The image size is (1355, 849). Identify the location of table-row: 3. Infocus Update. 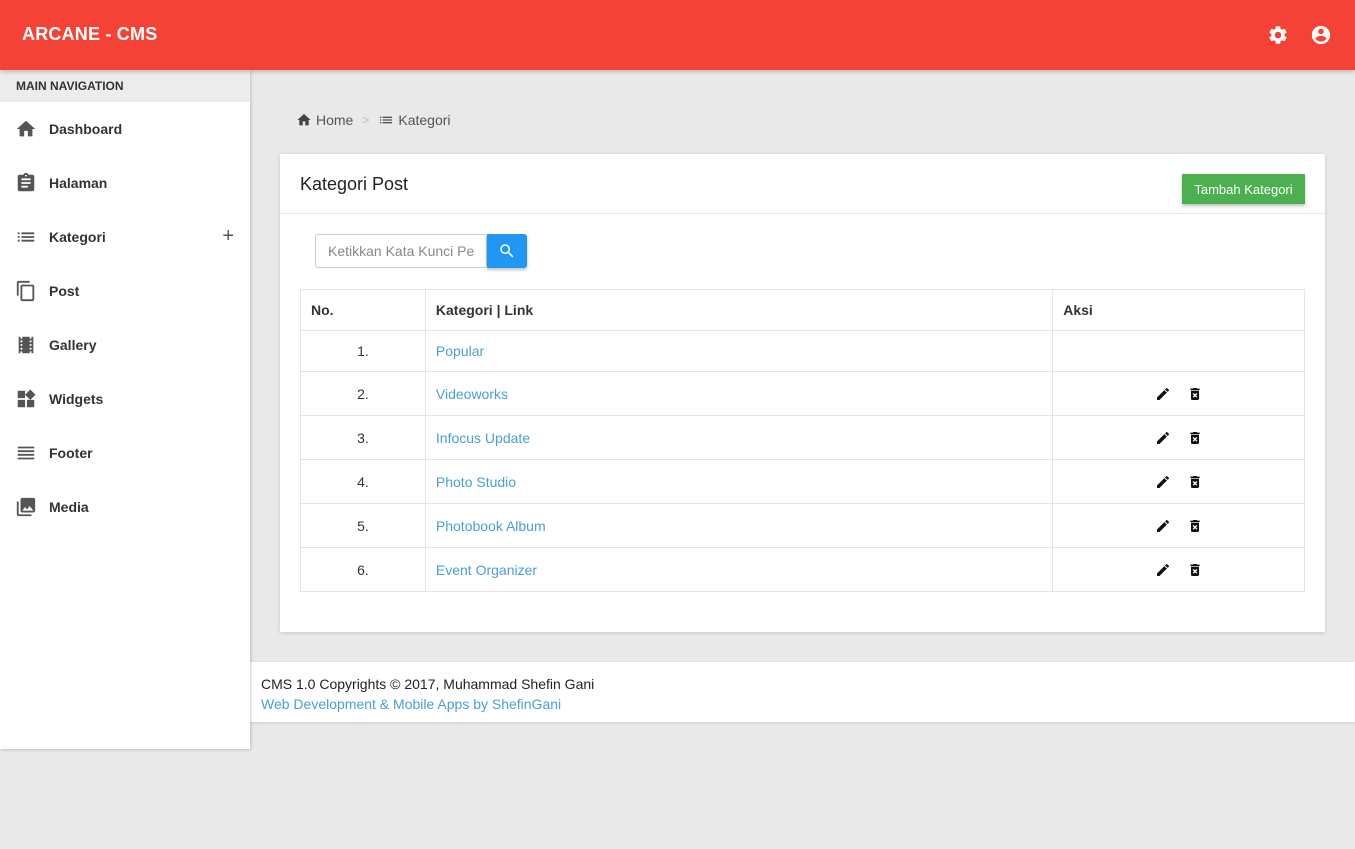
(802, 437).